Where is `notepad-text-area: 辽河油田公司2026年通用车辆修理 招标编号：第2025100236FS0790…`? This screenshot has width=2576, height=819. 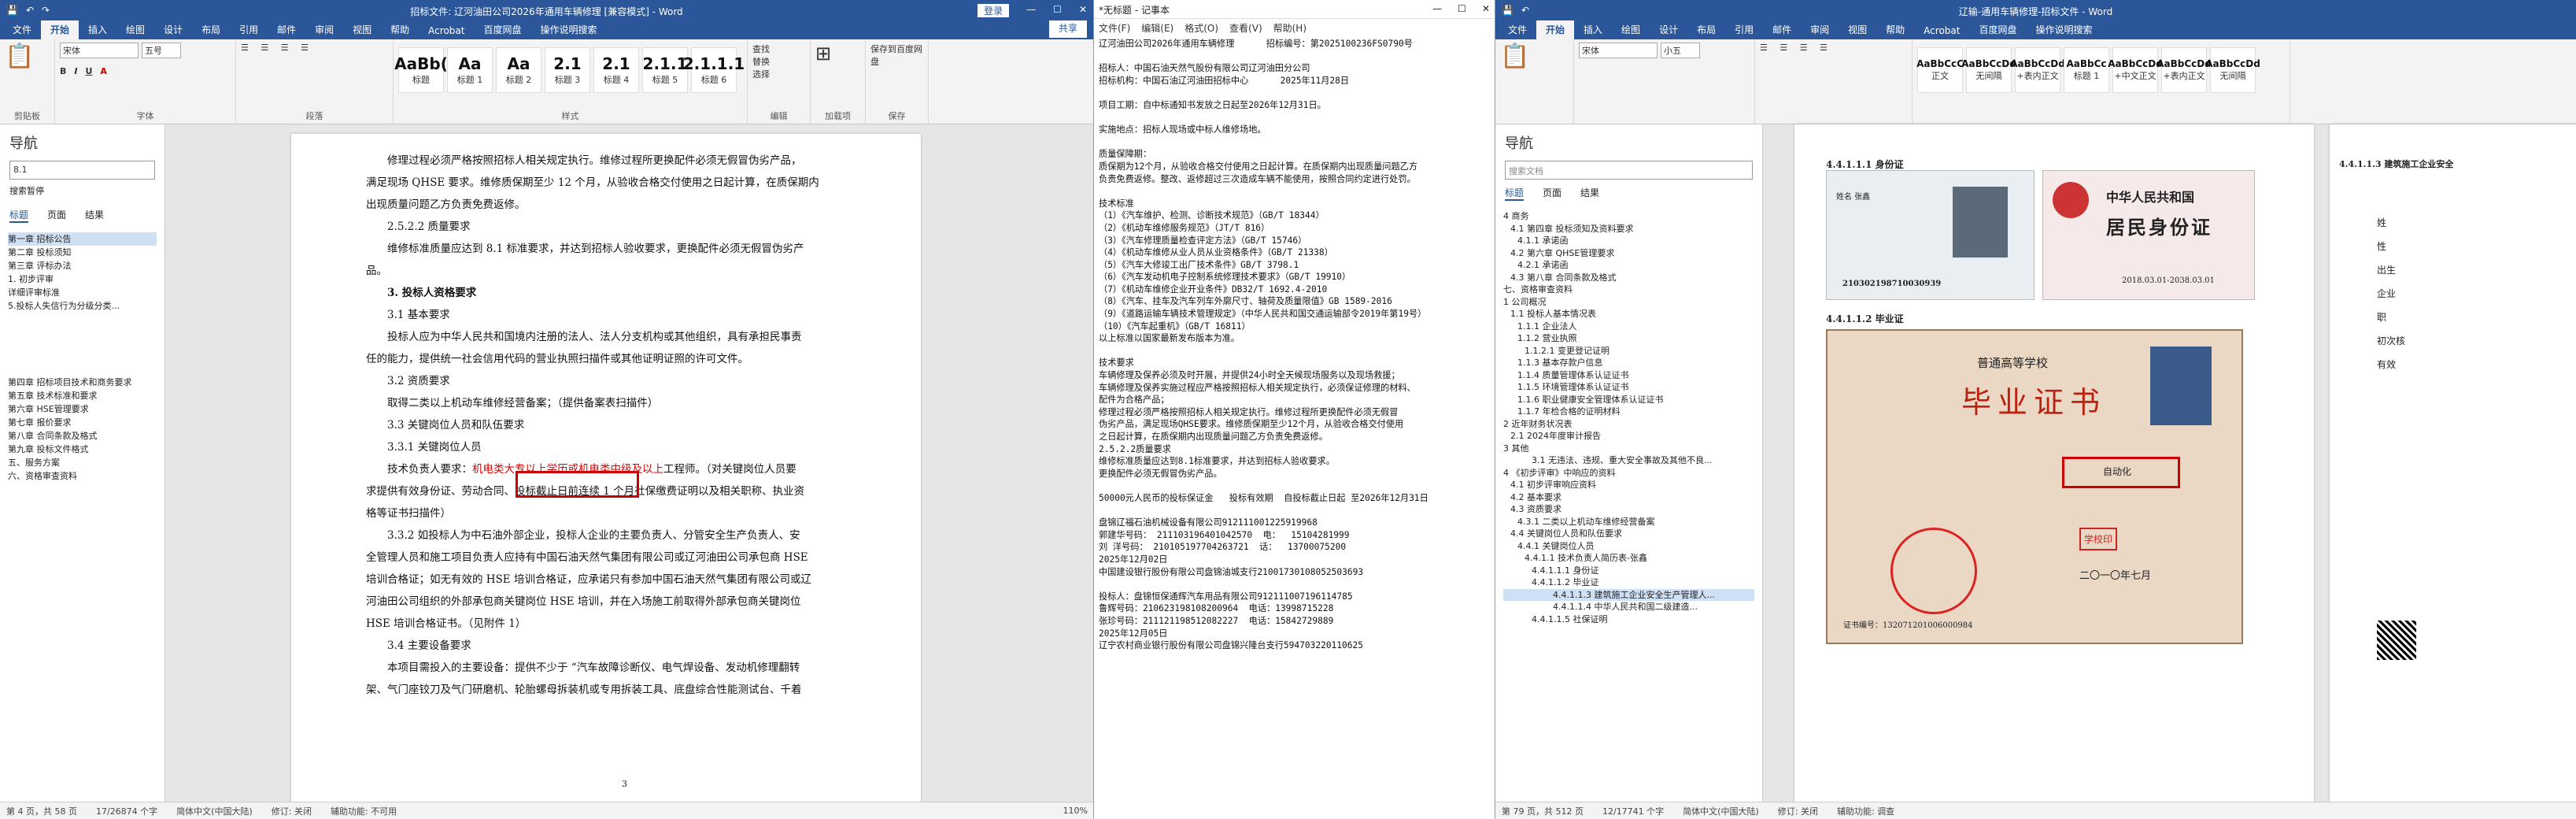 notepad-text-area: 辽河油田公司2026年通用车辆修理 招标编号：第2025100236FS0790… is located at coordinates (1294, 345).